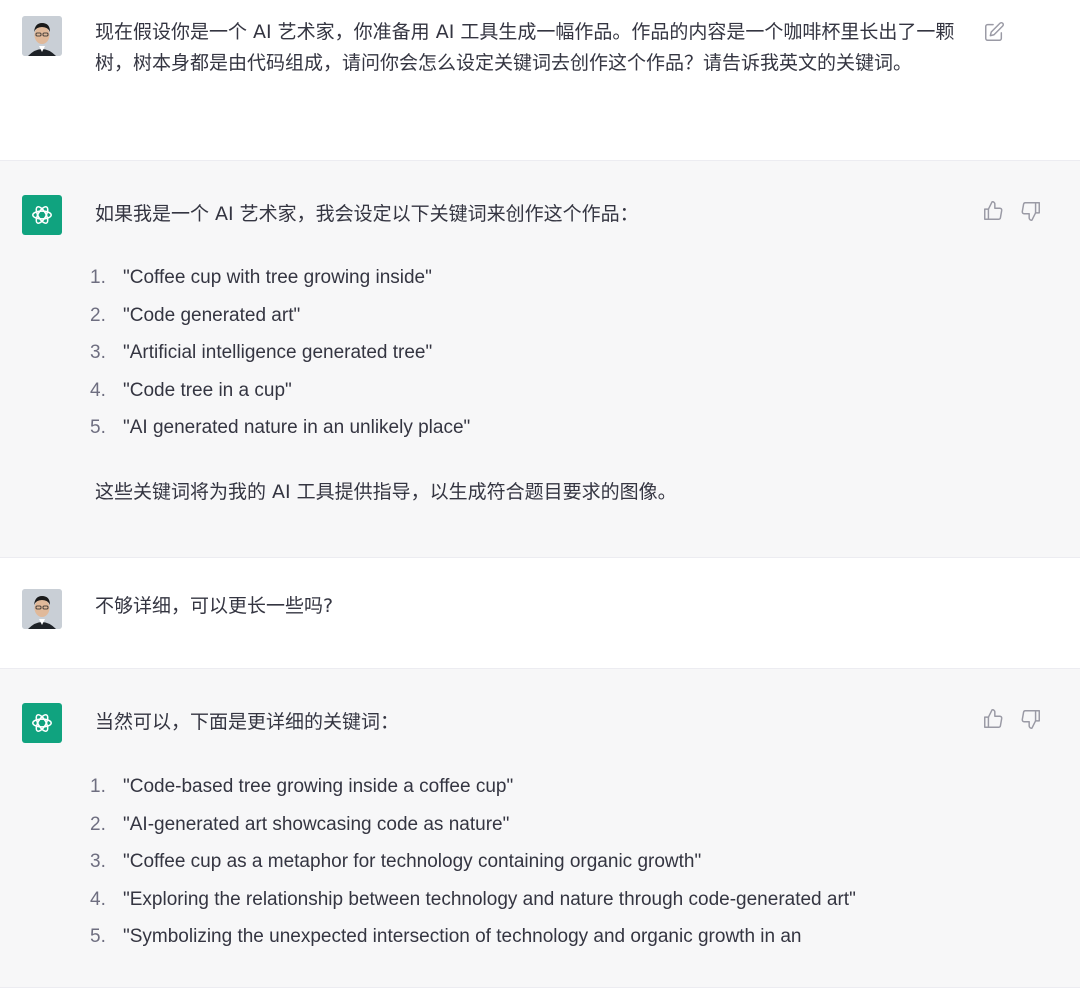 The height and width of the screenshot is (988, 1080). Describe the element at coordinates (277, 277) in the screenshot. I see `list-item-text: "Coffee cup with tree growing inside"` at that location.